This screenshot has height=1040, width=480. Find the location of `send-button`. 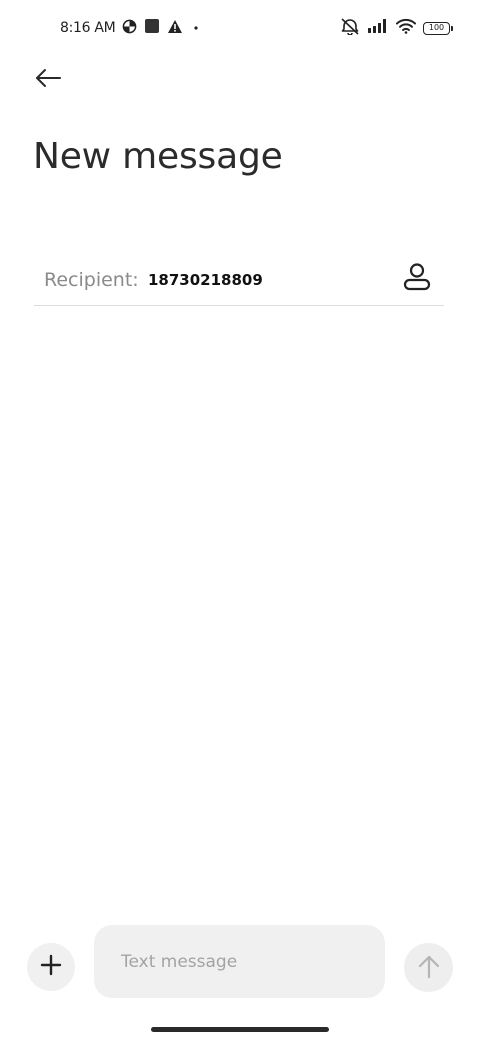

send-button is located at coordinates (428, 967).